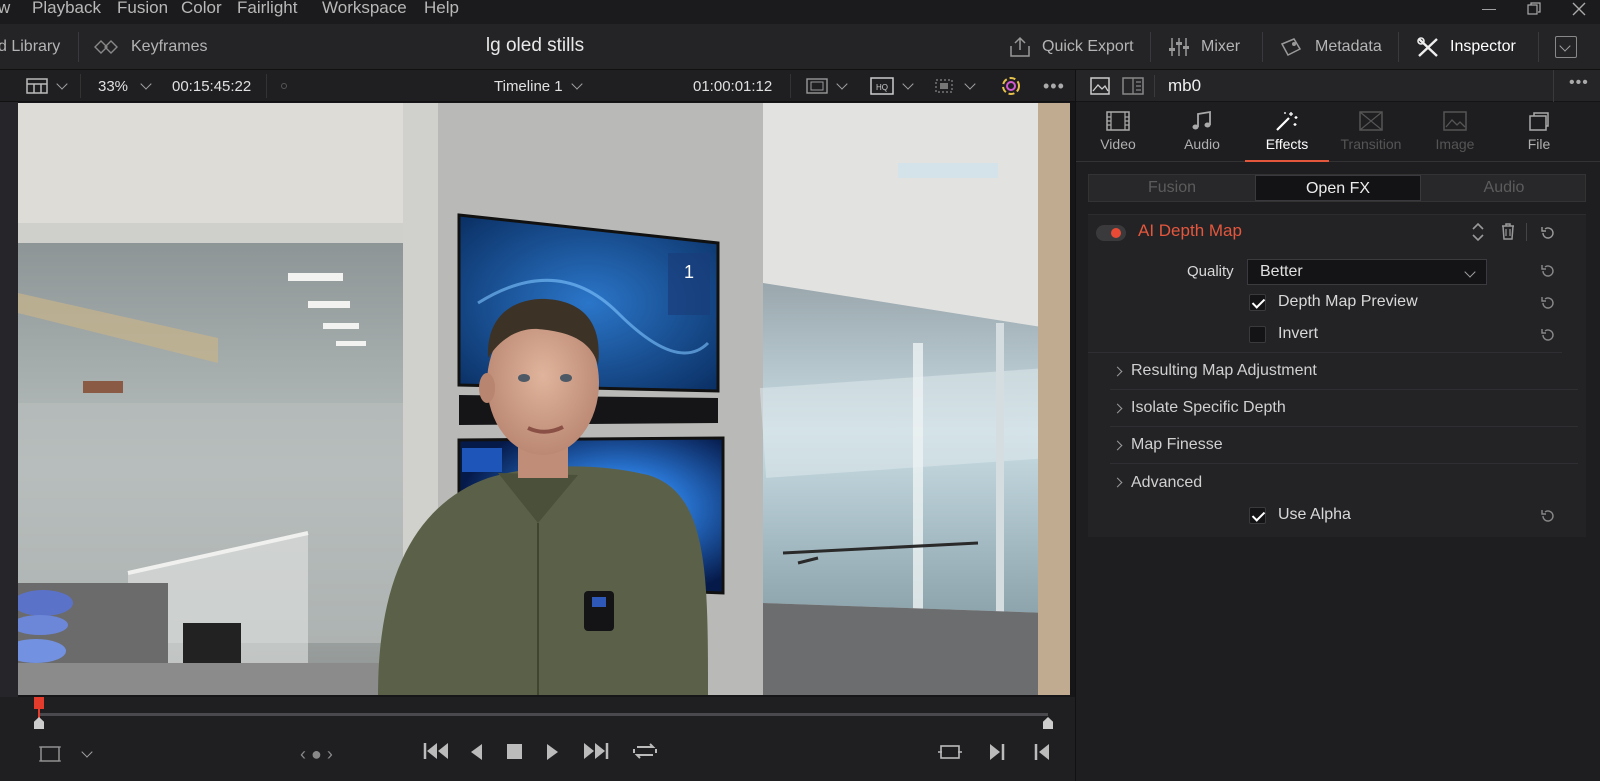  I want to click on section-isolate-specific-depth: Isolate Specific Depth, so click(1344, 408).